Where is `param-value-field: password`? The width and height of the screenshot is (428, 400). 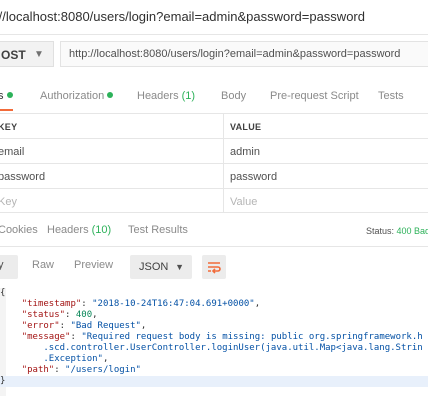 param-value-field: password is located at coordinates (253, 177).